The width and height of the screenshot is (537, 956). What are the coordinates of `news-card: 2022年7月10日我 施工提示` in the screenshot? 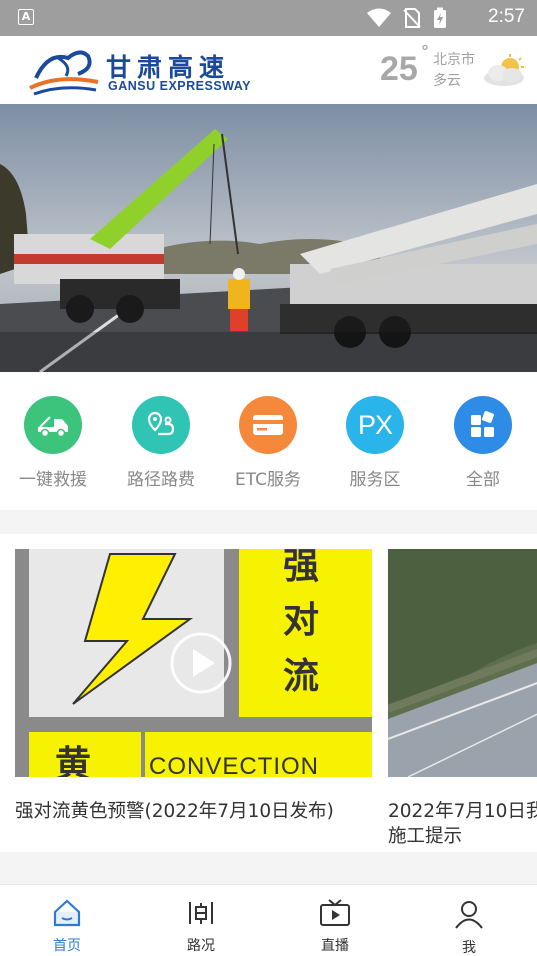 It's located at (462, 699).